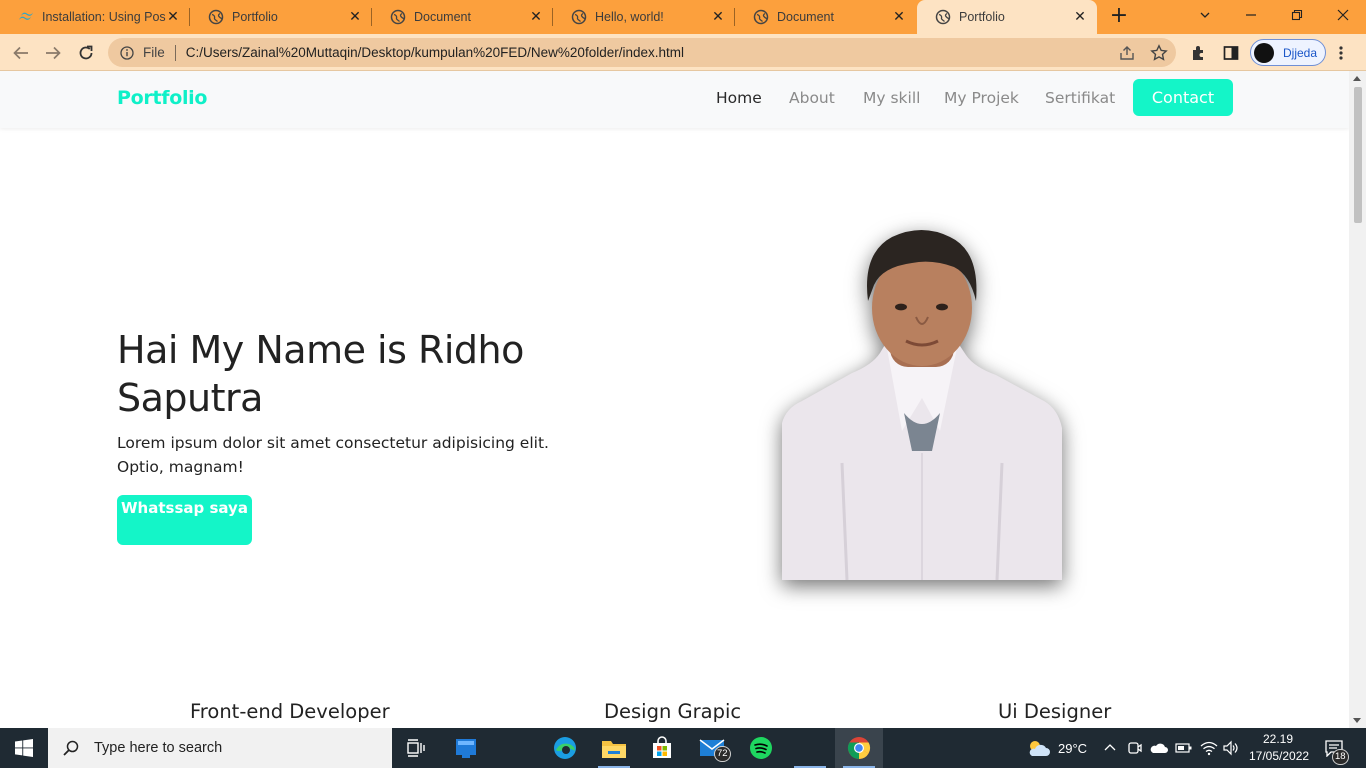  Describe the element at coordinates (1159, 53) in the screenshot. I see `bookmark-star-icon` at that location.